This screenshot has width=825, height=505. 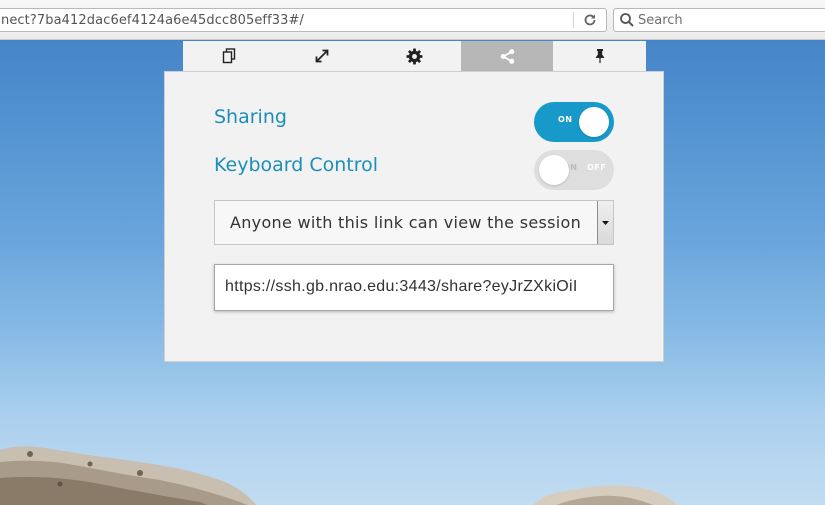 What do you see at coordinates (574, 170) in the screenshot?
I see `keyboard-control-toggle: ON OFF` at bounding box center [574, 170].